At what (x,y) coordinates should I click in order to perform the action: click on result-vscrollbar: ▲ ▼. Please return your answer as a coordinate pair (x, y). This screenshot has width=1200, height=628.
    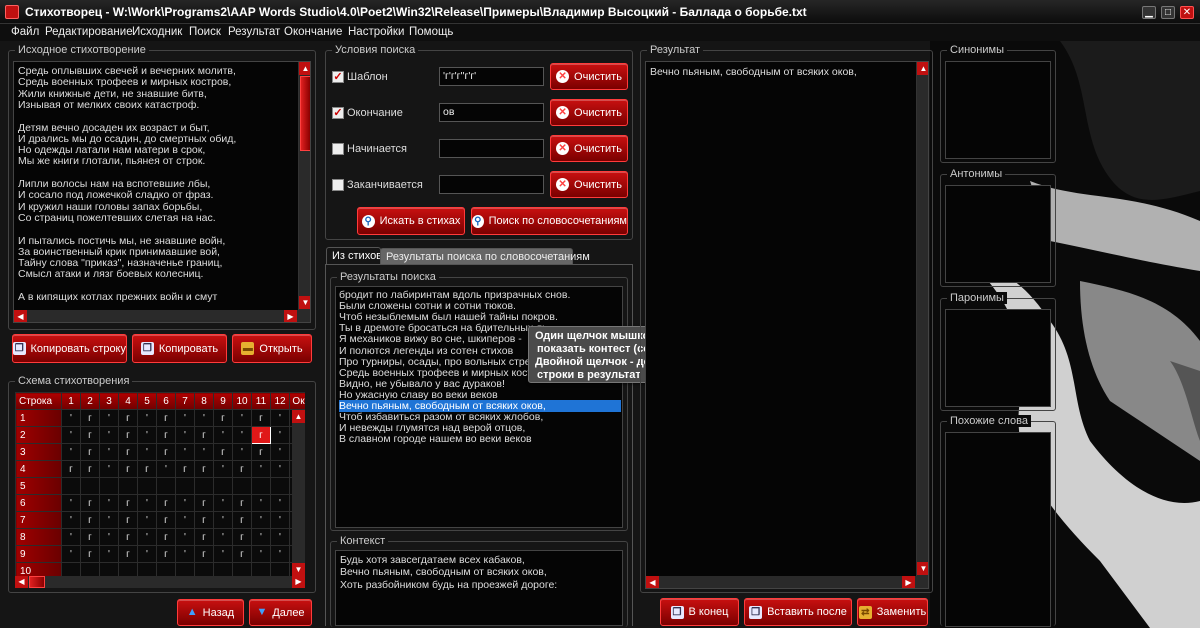
    Looking at the image, I should click on (922, 319).